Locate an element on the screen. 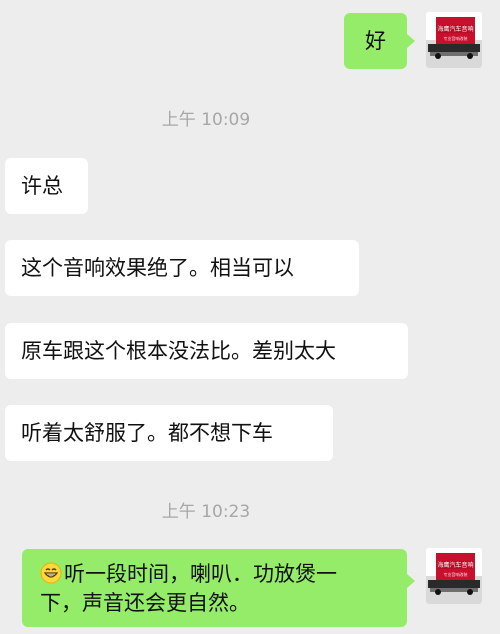 This screenshot has height=634, width=500. outgoing-bubble-reply: 听一段时间，喇叭．功放煲一 下，声音还会更自然。 is located at coordinates (214, 588).